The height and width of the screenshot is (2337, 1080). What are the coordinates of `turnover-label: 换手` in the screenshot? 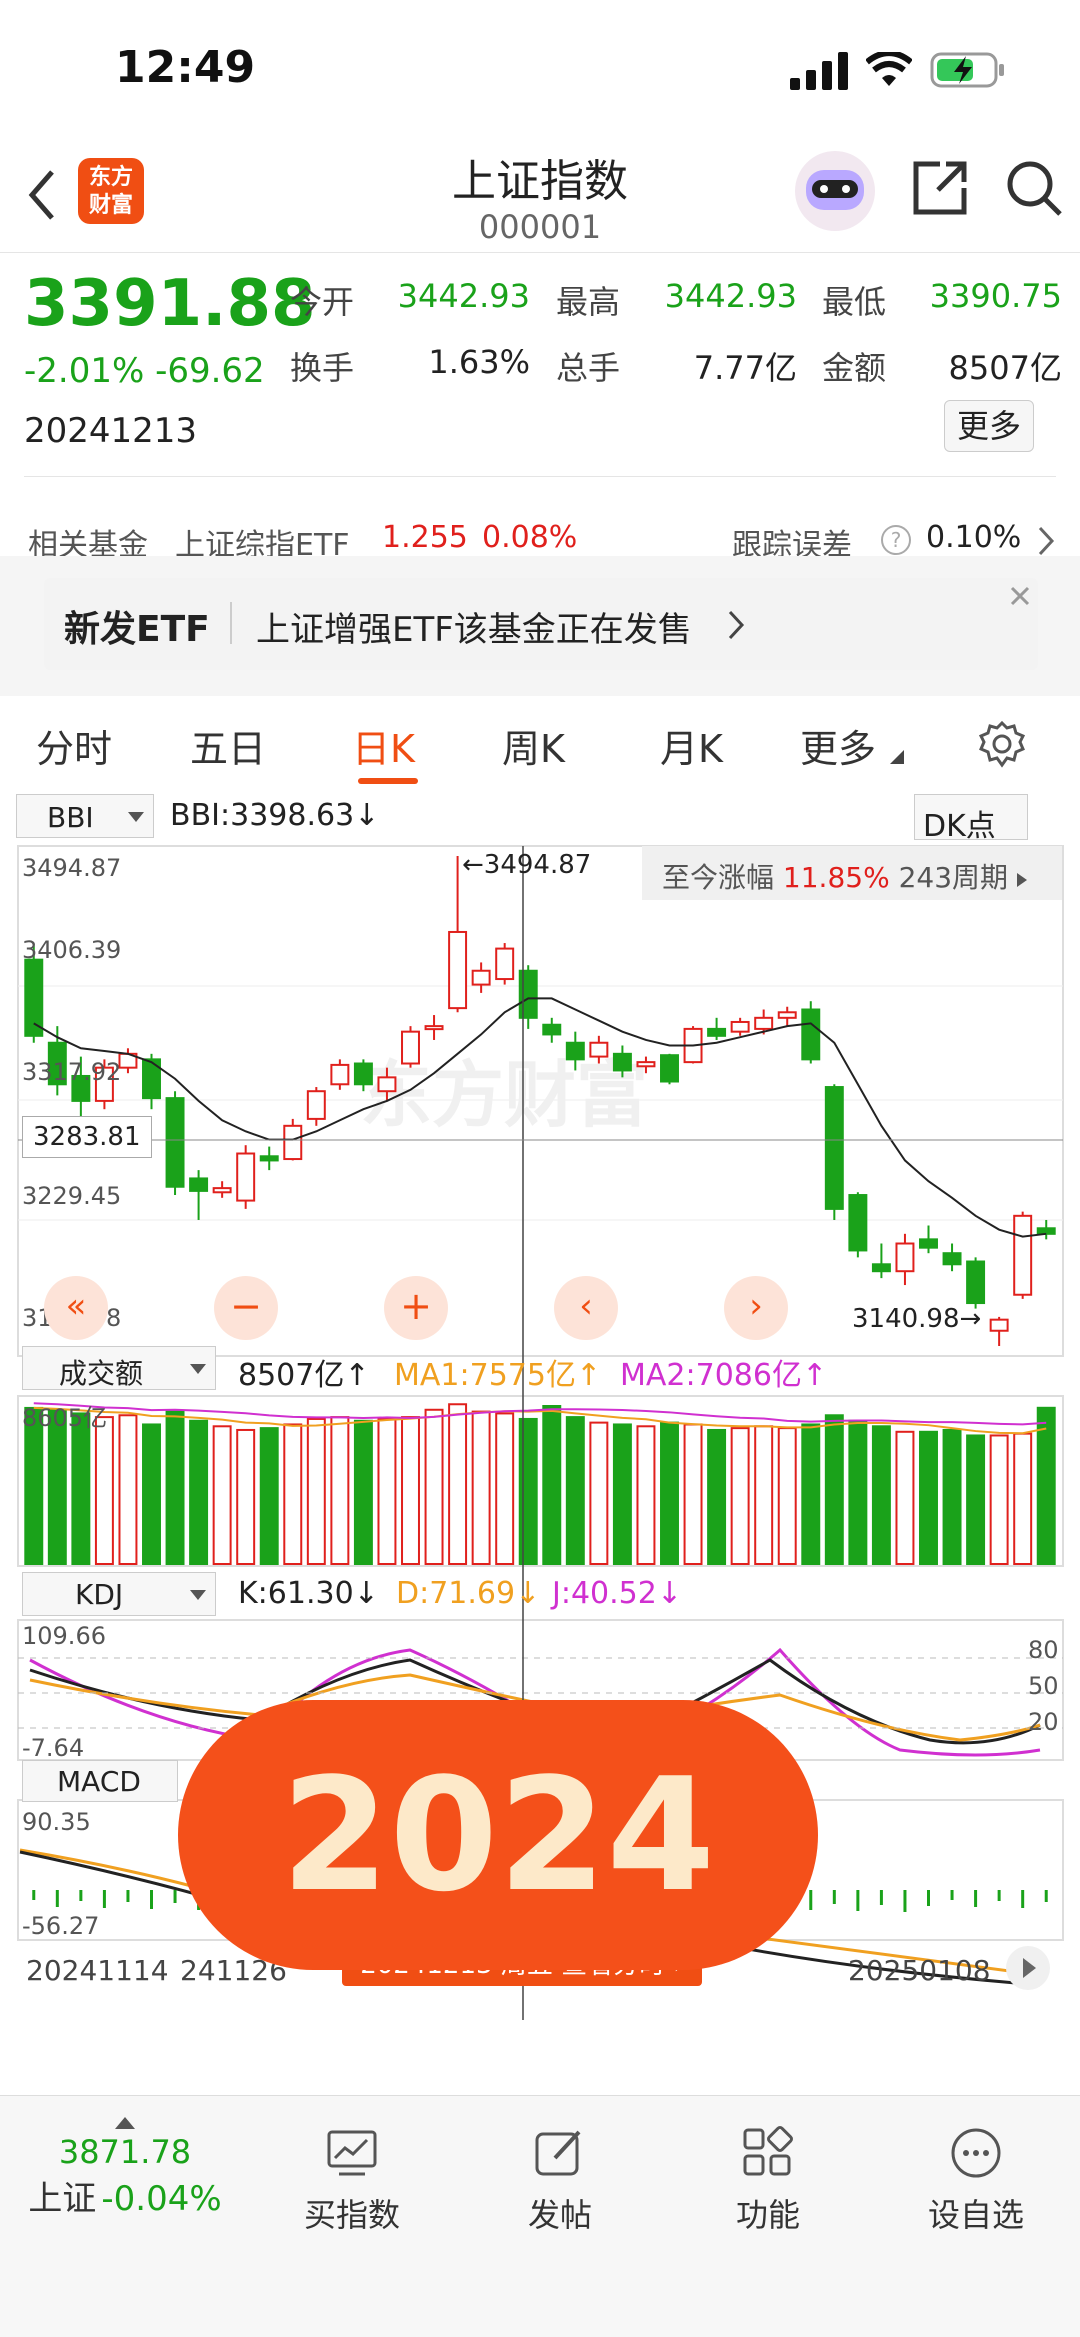 It's located at (322, 368).